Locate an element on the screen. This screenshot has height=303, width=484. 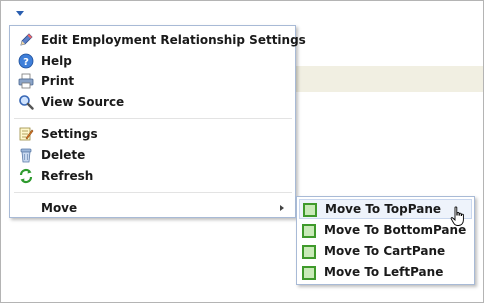
menu-item-refresh: Refresh is located at coordinates (153, 176).